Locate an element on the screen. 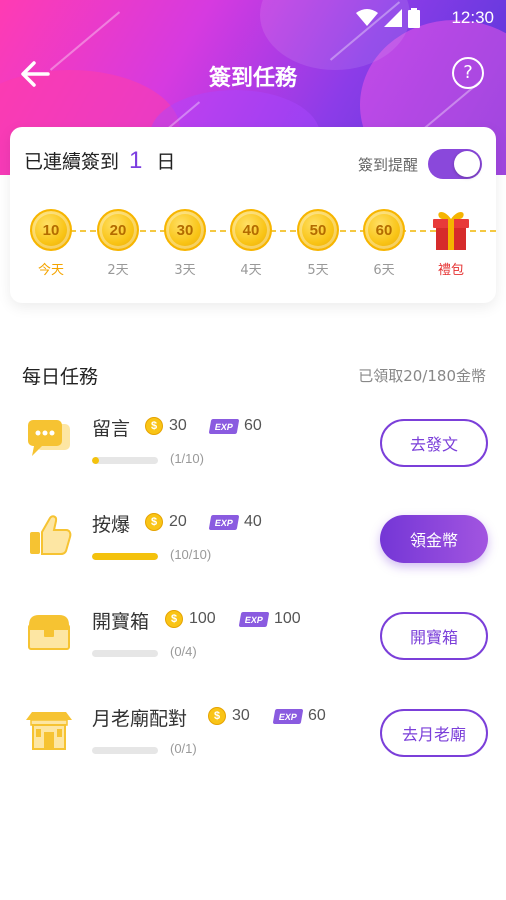  status-bar: 12:30 is located at coordinates (253, 19).